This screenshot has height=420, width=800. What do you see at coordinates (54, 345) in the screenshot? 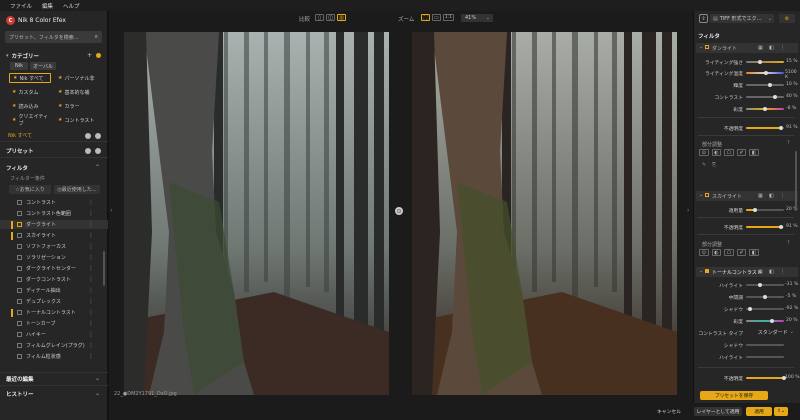
I see `filter-item: フィルムグレイン(プラグ) ⋮` at bounding box center [54, 345].